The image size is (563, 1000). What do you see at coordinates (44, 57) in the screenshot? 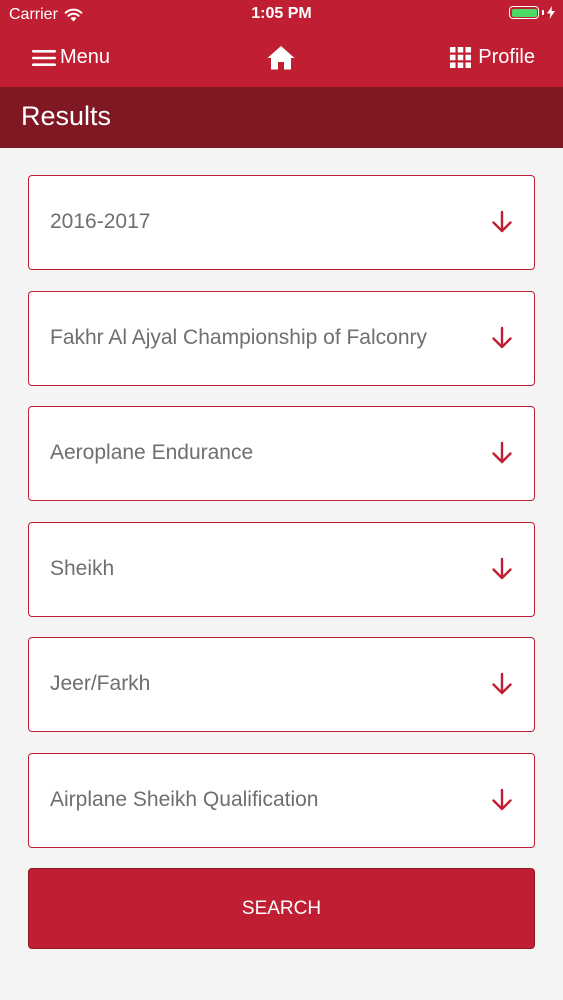
I see `hamburger-icon` at bounding box center [44, 57].